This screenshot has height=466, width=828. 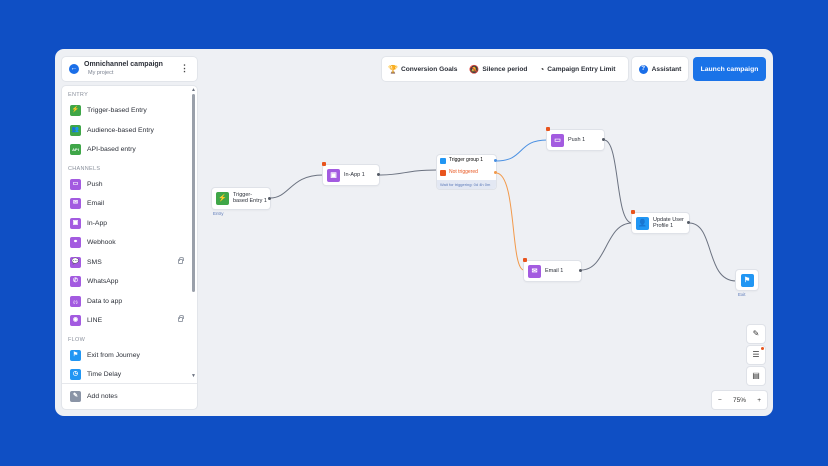 I want to click on node-push-label: Push 1, so click(x=577, y=140).